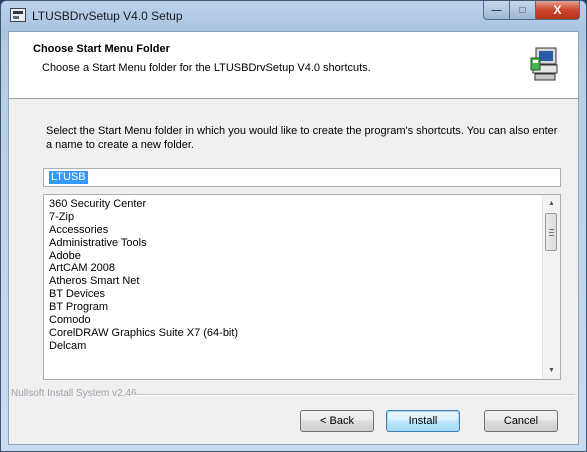 The height and width of the screenshot is (452, 587). What do you see at coordinates (143, 307) in the screenshot?
I see `folder-list-item: BT Program` at bounding box center [143, 307].